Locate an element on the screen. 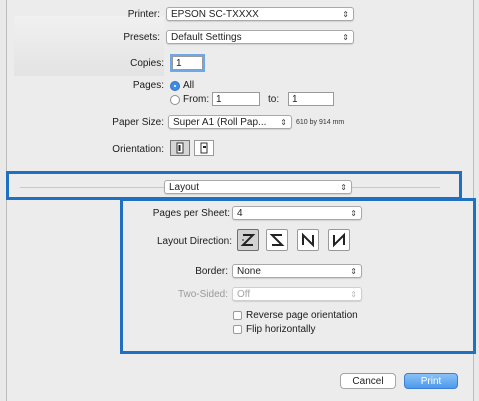 This screenshot has height=401, width=479. pages-per-sheet-popup: 4 ⇕ is located at coordinates (297, 213).